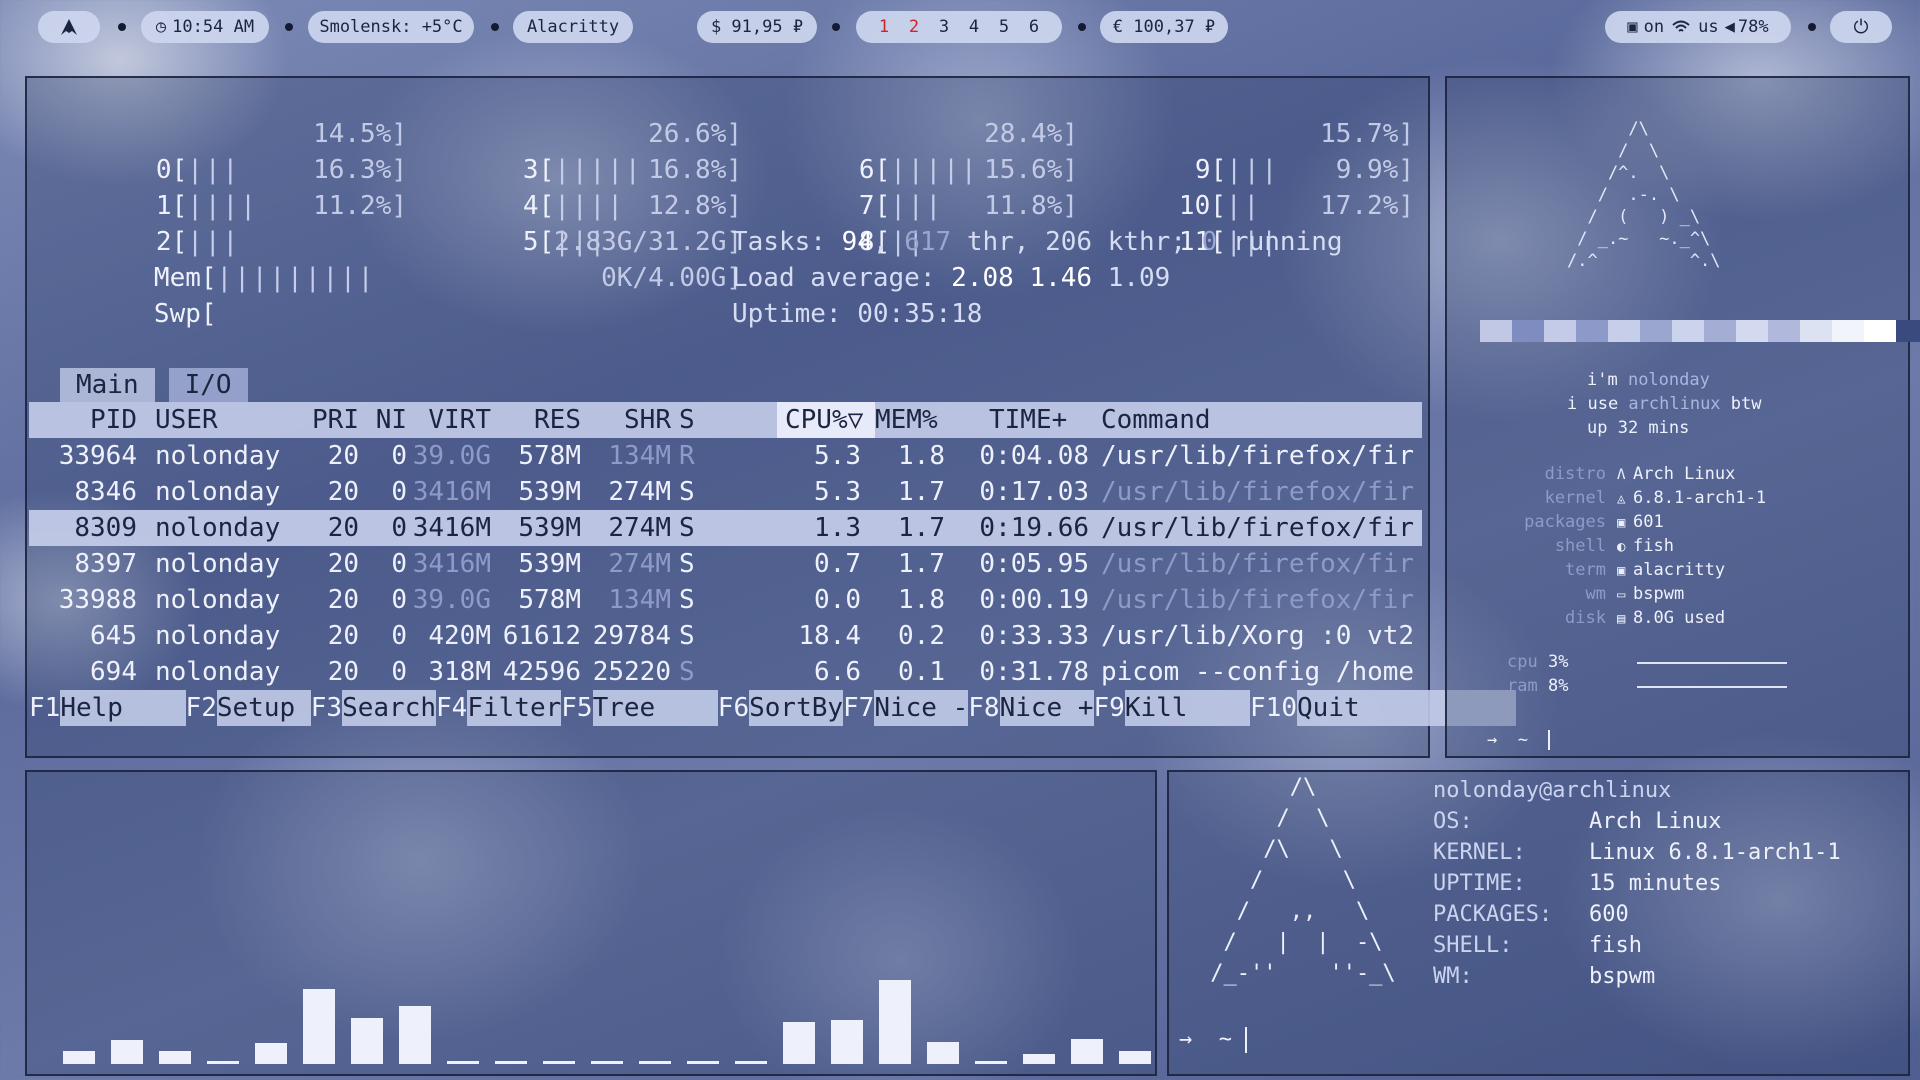 The image size is (1920, 1080). What do you see at coordinates (944, 27) in the screenshot?
I see `workspace-3: 3` at bounding box center [944, 27].